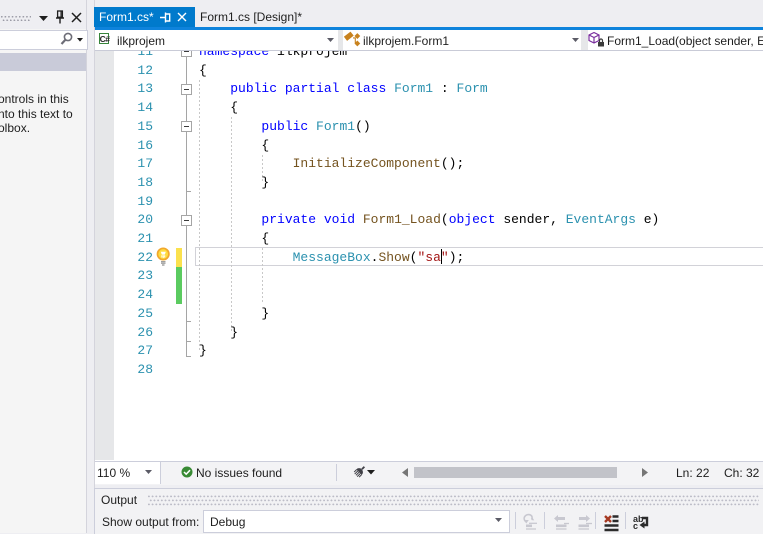 The height and width of the screenshot is (534, 763). What do you see at coordinates (635, 526) in the screenshot?
I see `svg-text: c` at bounding box center [635, 526].